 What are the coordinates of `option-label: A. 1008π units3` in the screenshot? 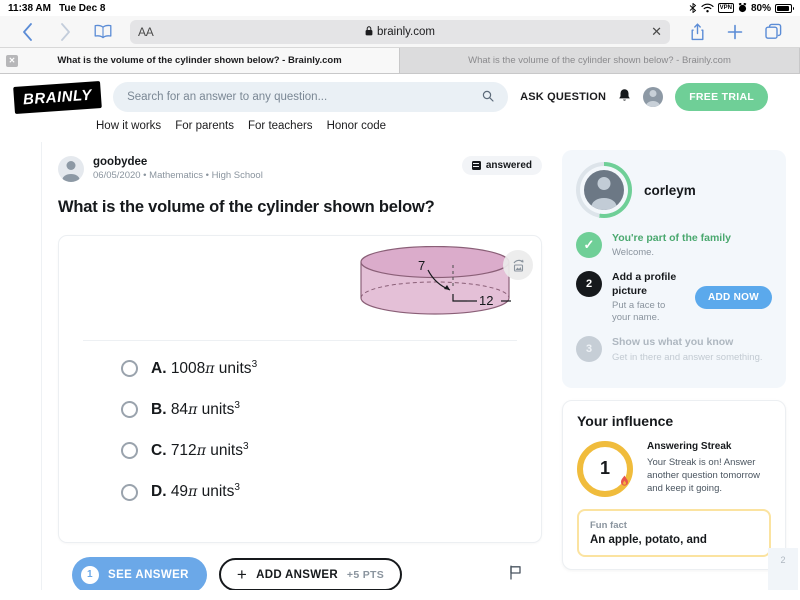 It's located at (204, 368).